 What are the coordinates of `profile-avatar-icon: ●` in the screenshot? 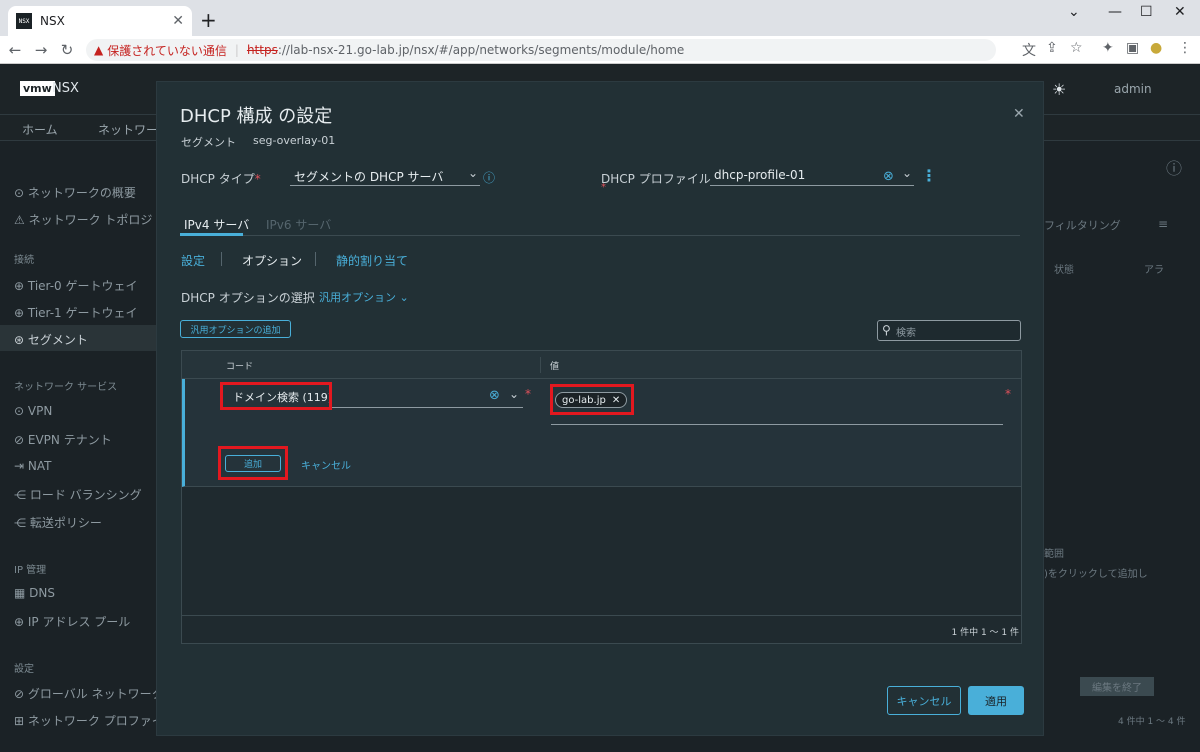 It's located at (1156, 48).